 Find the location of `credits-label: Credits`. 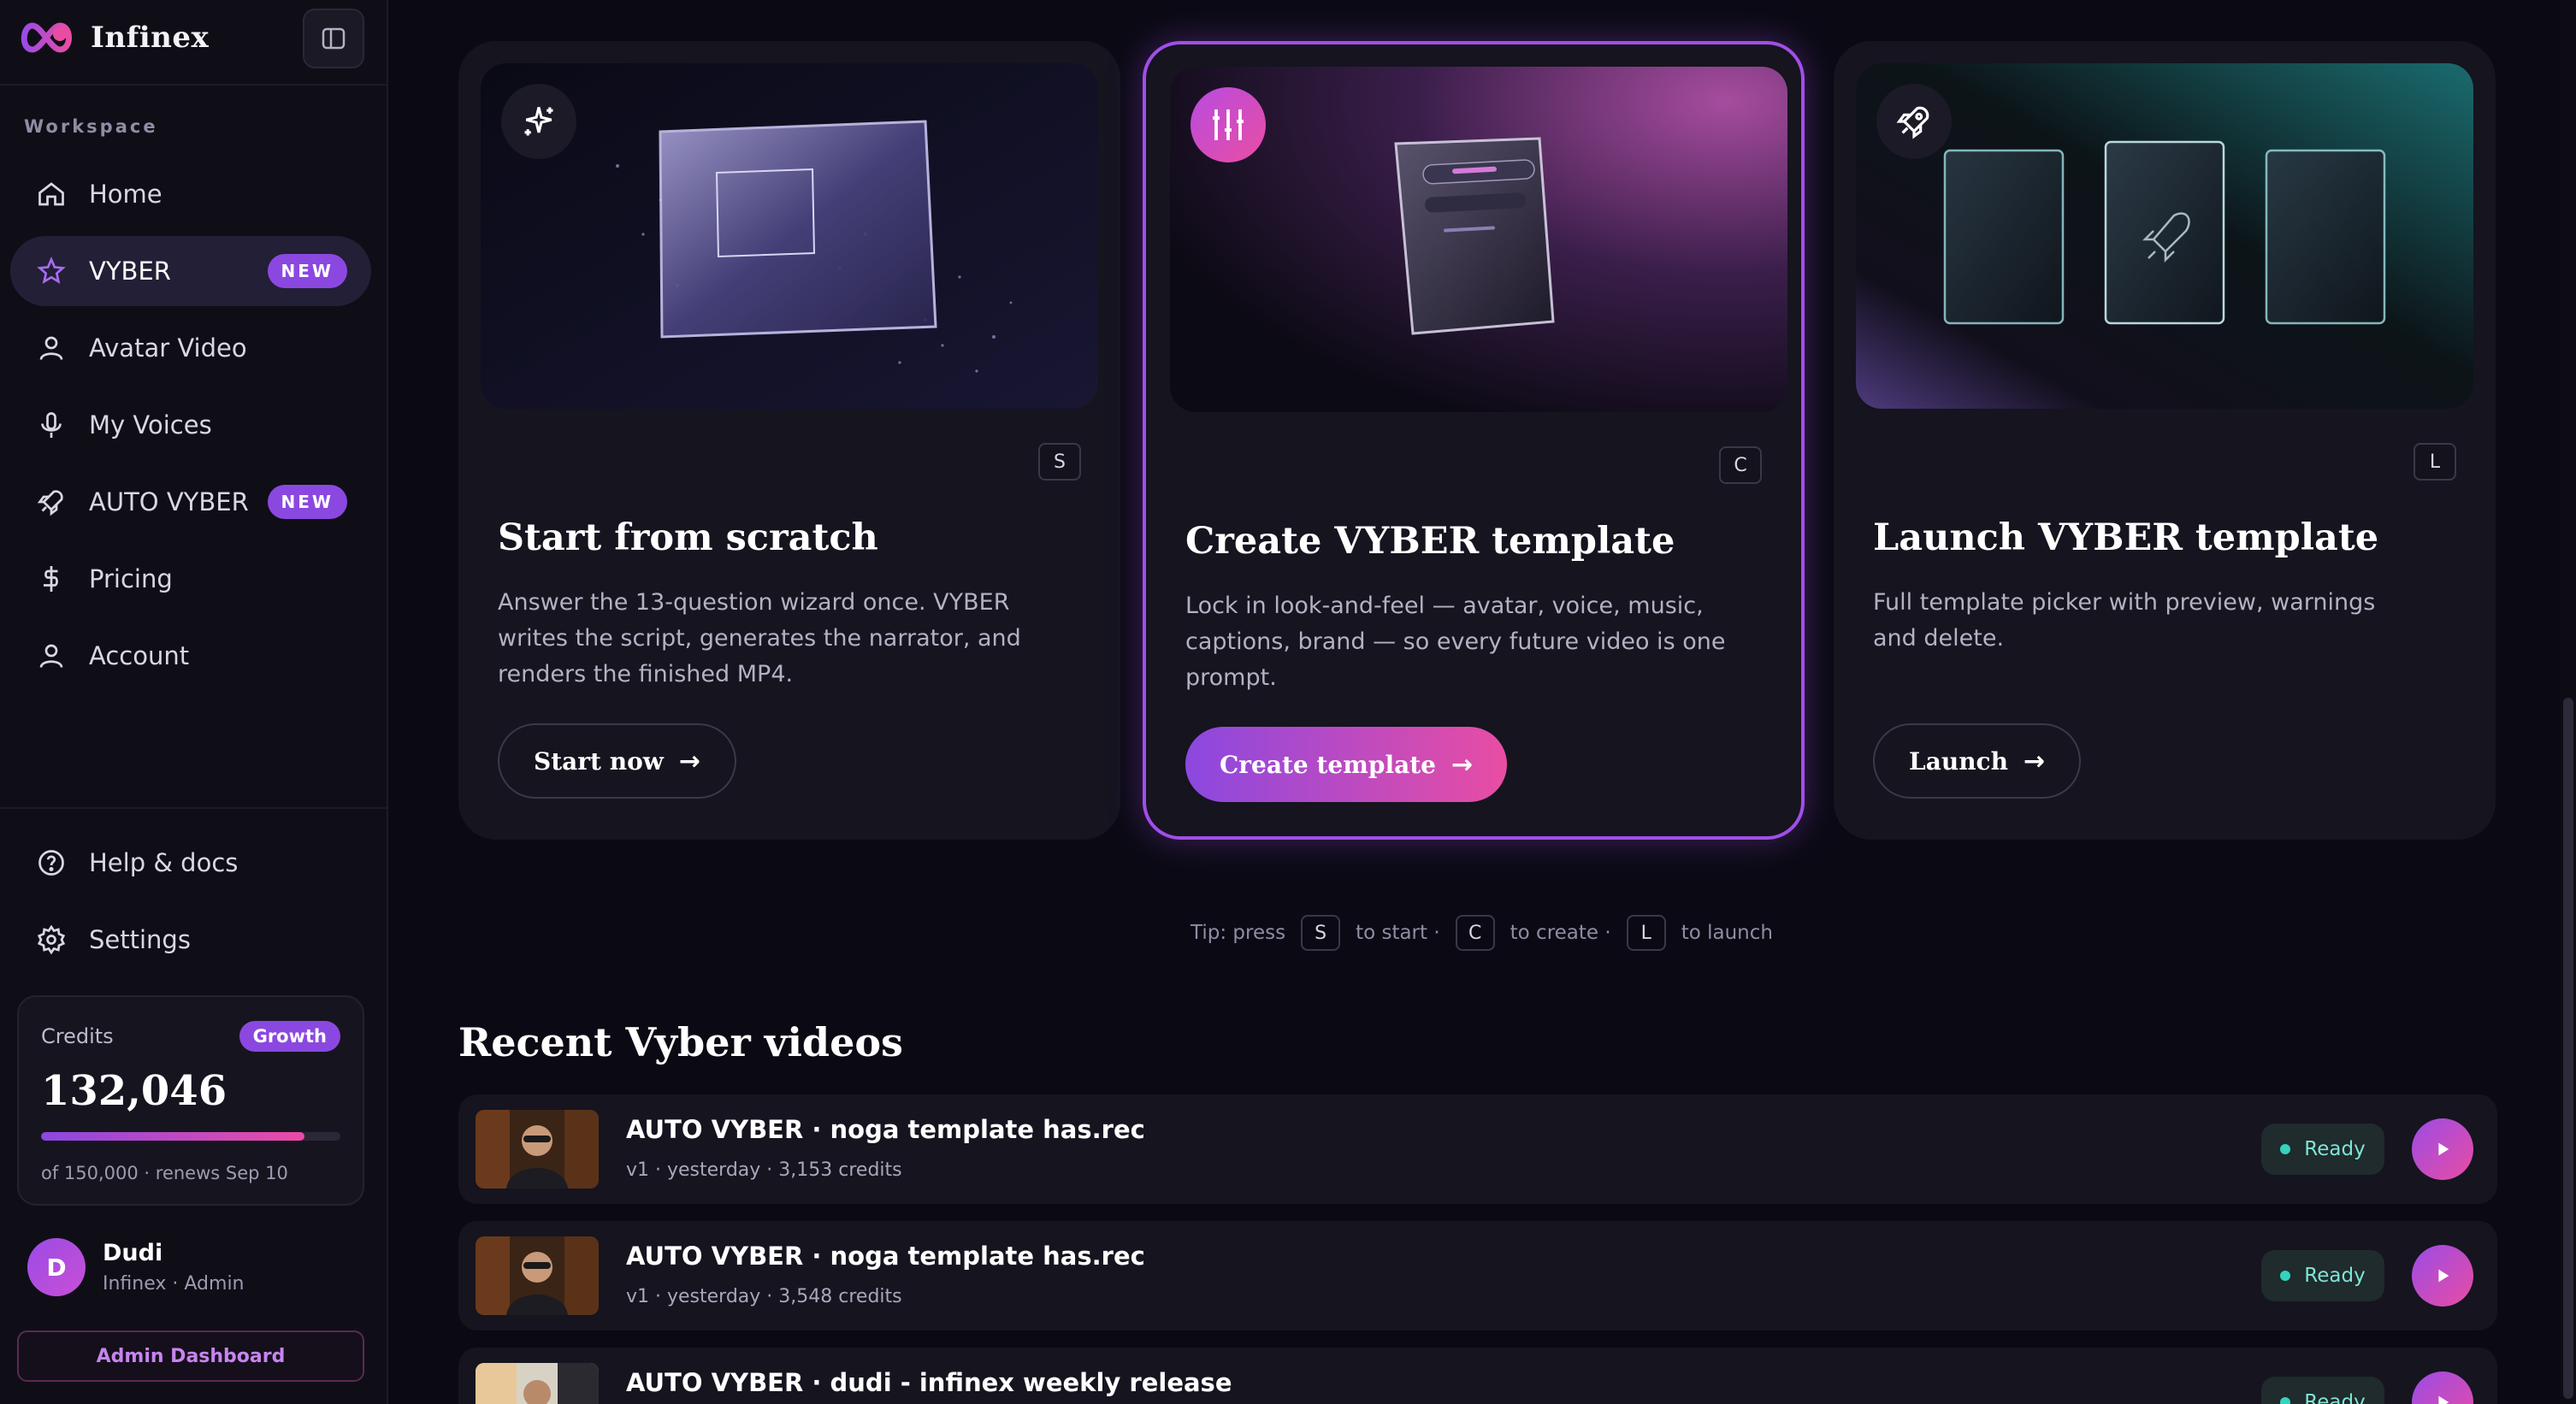

credits-label: Credits is located at coordinates (77, 1036).